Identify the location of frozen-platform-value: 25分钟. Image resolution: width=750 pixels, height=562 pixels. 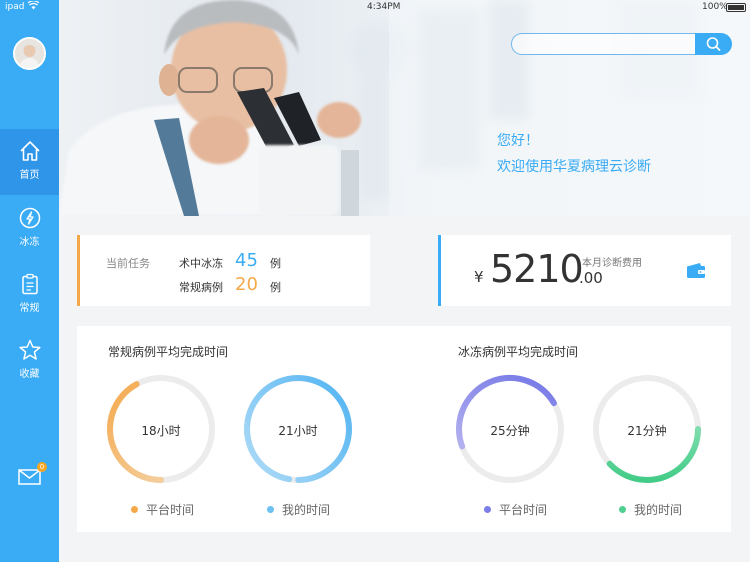
(510, 431).